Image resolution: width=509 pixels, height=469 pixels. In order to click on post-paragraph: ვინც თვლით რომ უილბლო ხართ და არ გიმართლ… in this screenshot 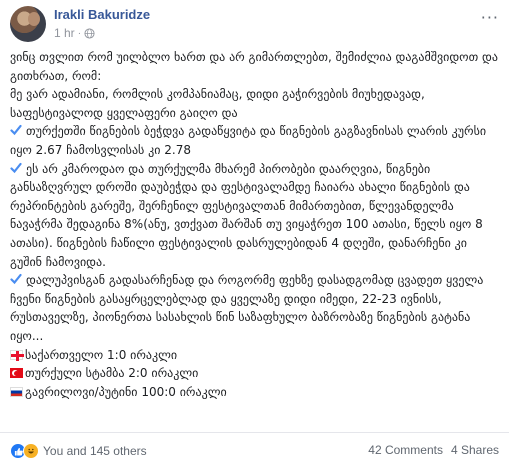, I will do `click(256, 66)`.